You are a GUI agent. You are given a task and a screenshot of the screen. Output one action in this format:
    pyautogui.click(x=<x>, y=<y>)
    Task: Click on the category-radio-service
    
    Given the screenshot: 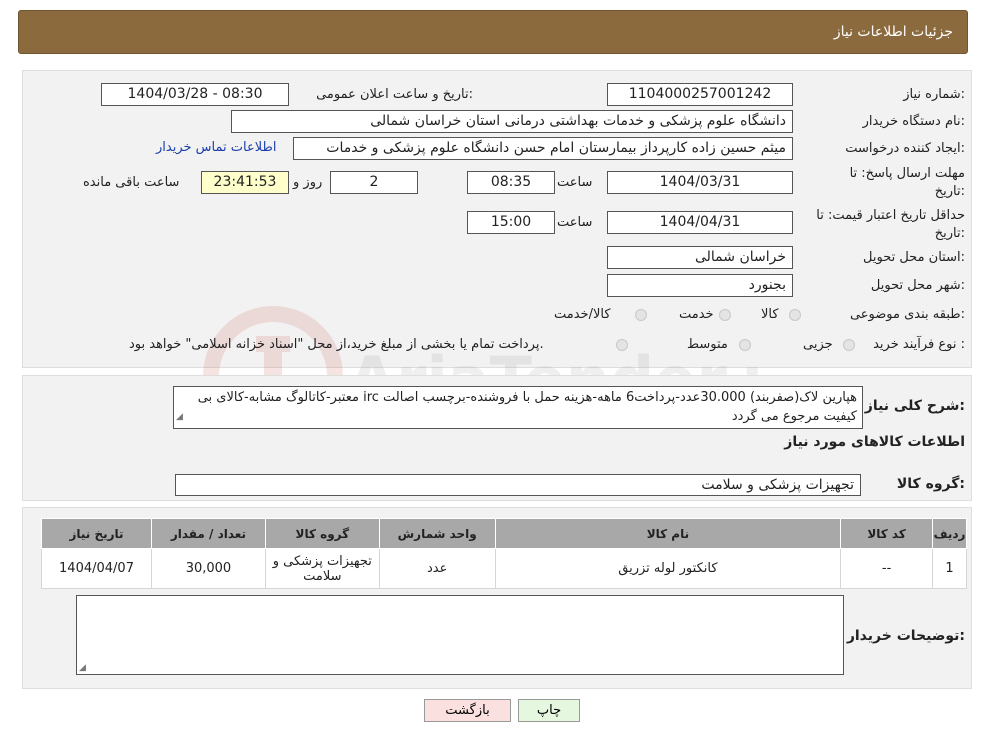 What is the action you would take?
    pyautogui.click(x=725, y=315)
    